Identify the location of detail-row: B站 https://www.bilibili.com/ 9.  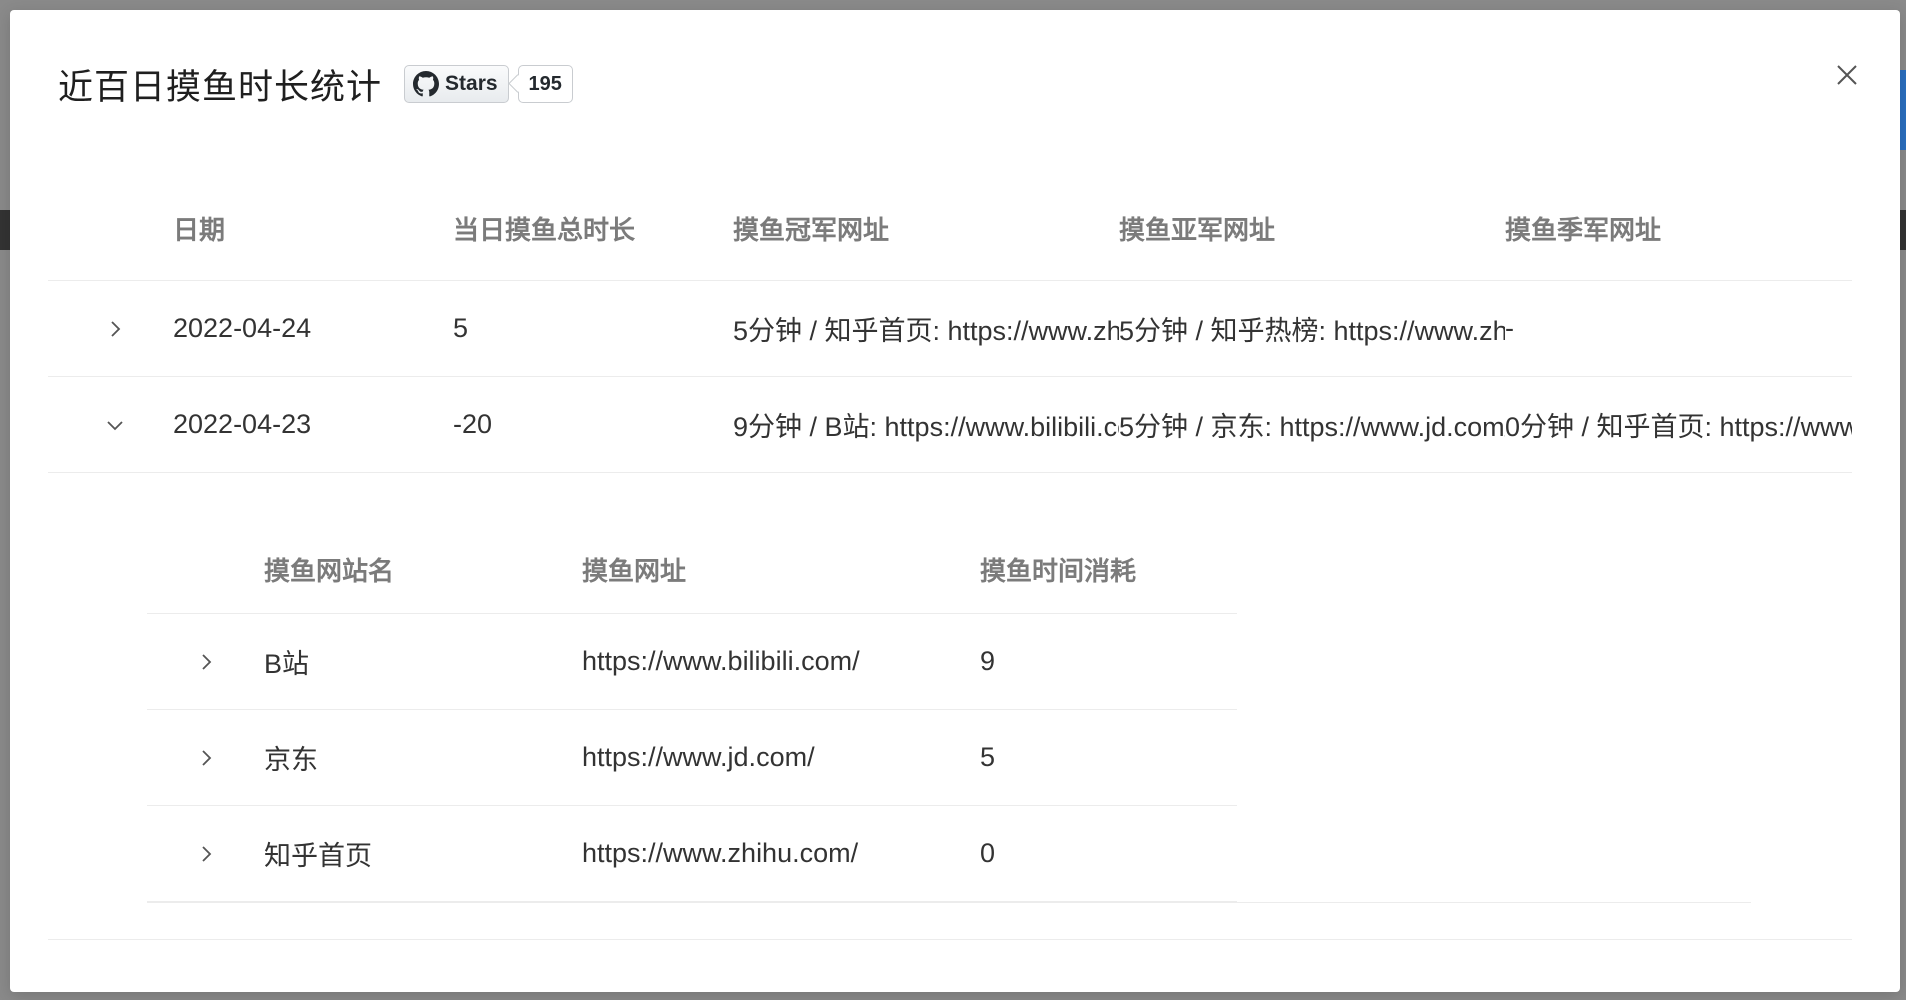
(692, 662).